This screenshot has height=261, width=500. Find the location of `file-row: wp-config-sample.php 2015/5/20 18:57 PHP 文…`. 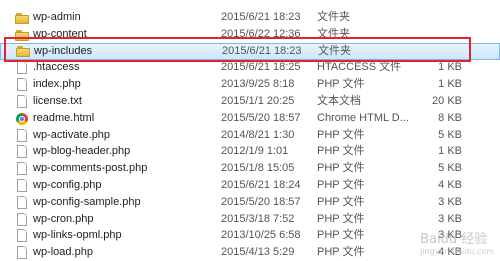

file-row: wp-config-sample.php 2015/5/20 18:57 PHP 文… is located at coordinates (250, 202).